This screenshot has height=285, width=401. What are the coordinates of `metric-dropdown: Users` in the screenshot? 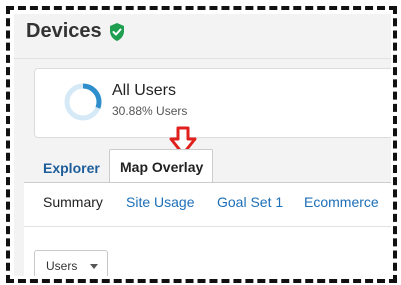 It's located at (71, 263).